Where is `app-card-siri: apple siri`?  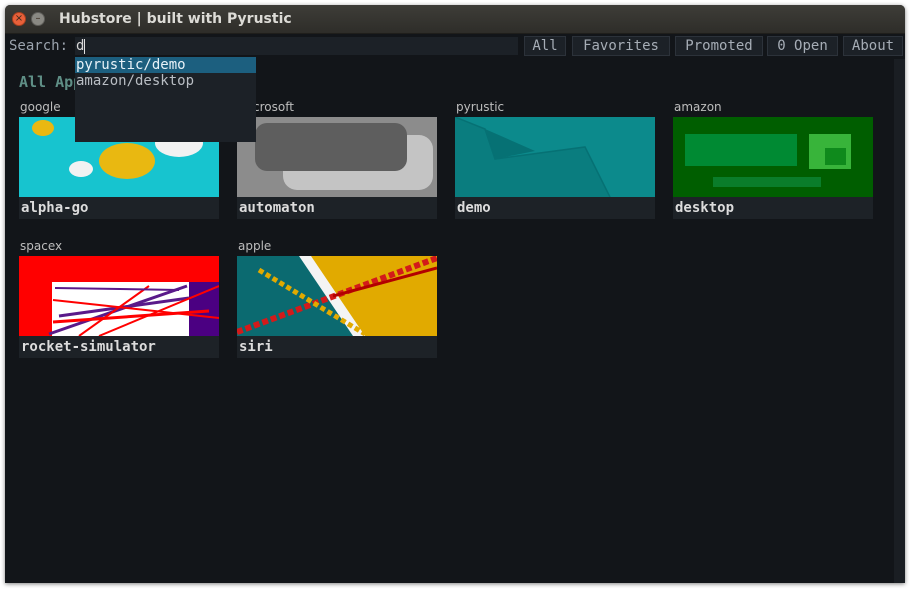 app-card-siri: apple siri is located at coordinates (337, 298).